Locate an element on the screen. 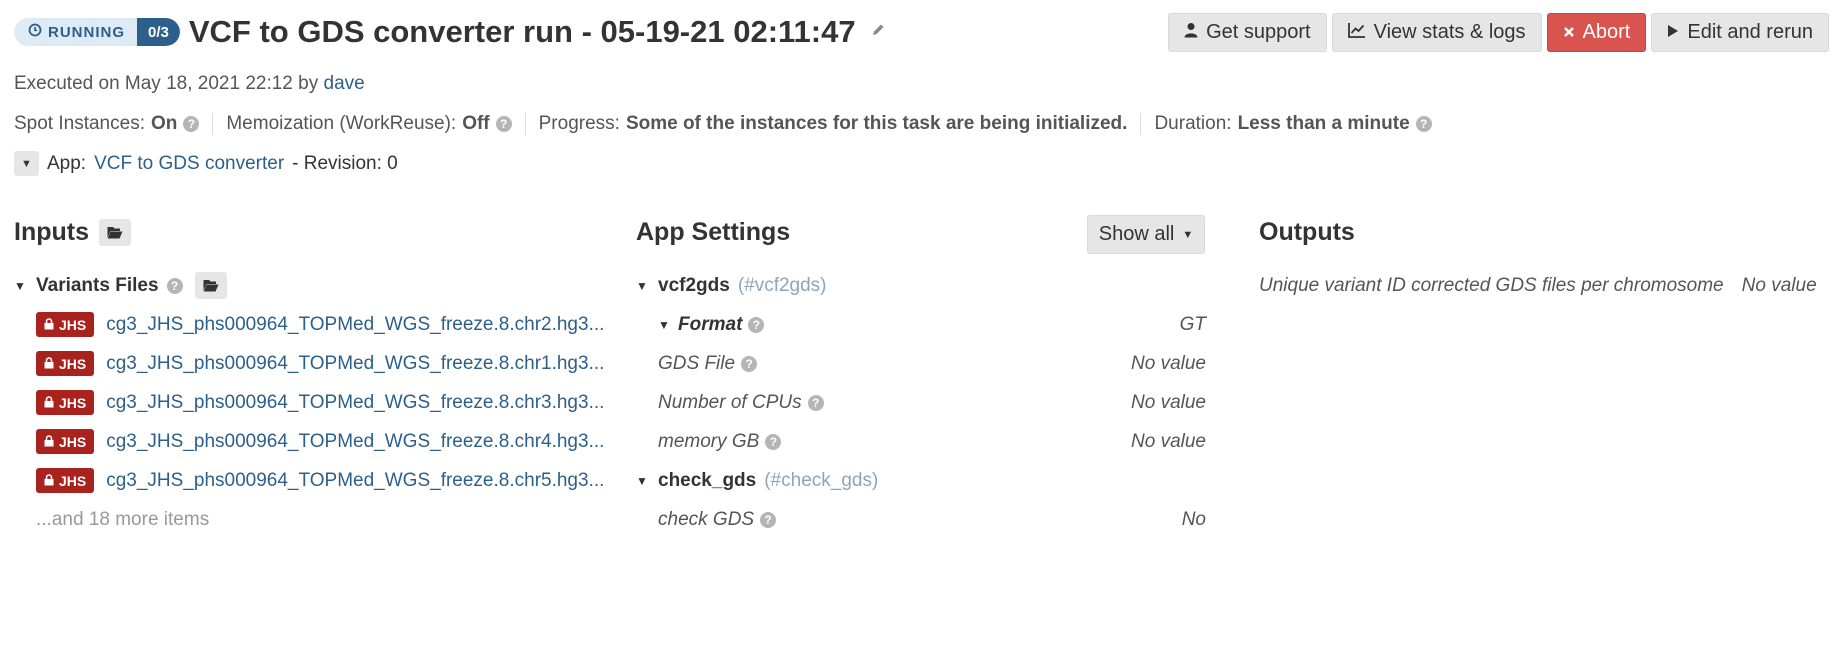  inputs-title: Inputs is located at coordinates (304, 232).